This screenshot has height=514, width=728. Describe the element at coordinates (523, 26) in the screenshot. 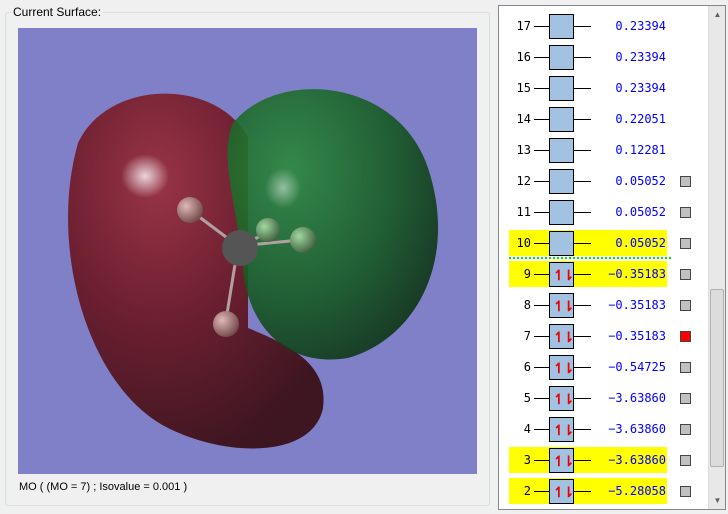

I see `orbital-number: 17` at that location.